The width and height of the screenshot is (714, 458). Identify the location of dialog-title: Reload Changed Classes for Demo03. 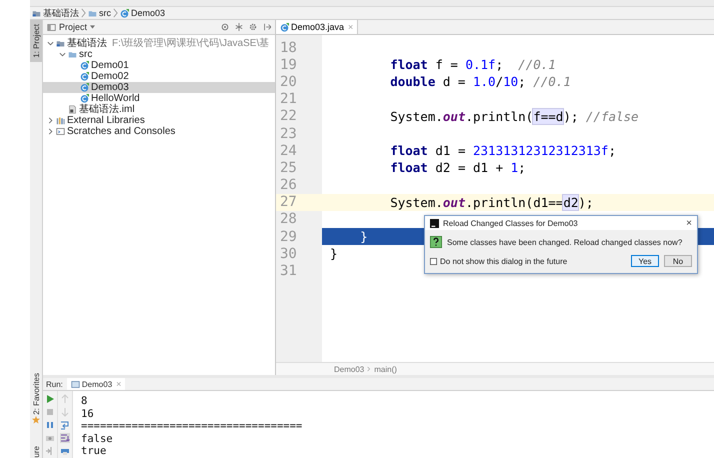
(511, 223).